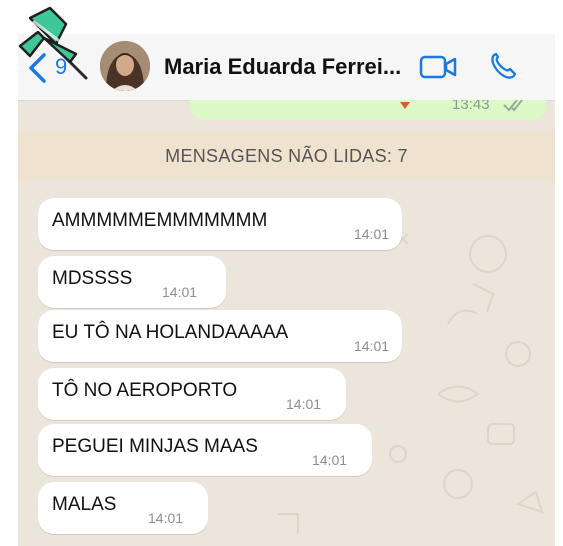  I want to click on message-text: TÔ NO AEROPORTO, so click(145, 390).